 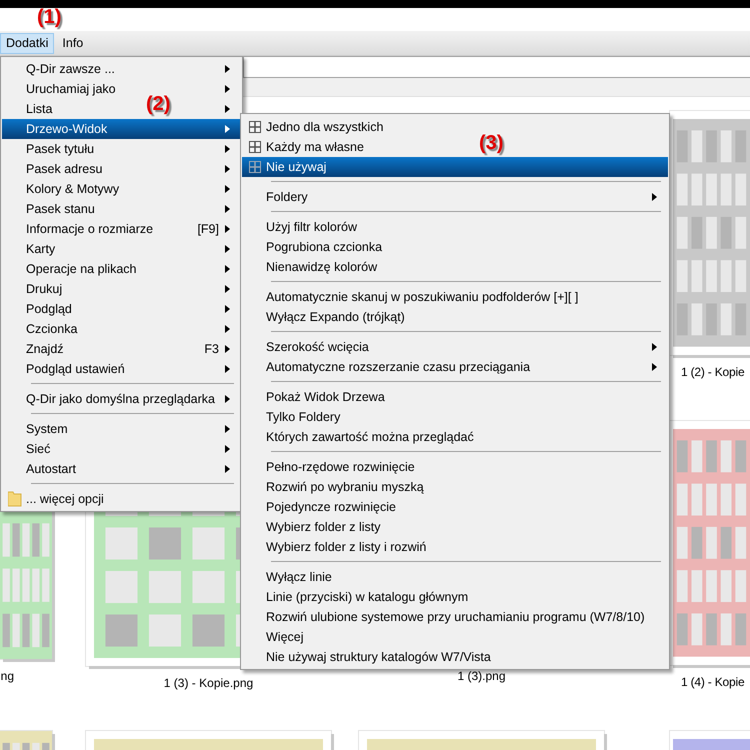 What do you see at coordinates (455, 617) in the screenshot?
I see `menu-item: Rozwiń ulubione systemowe przy uruchamianiu programu (W7/8/10)` at bounding box center [455, 617].